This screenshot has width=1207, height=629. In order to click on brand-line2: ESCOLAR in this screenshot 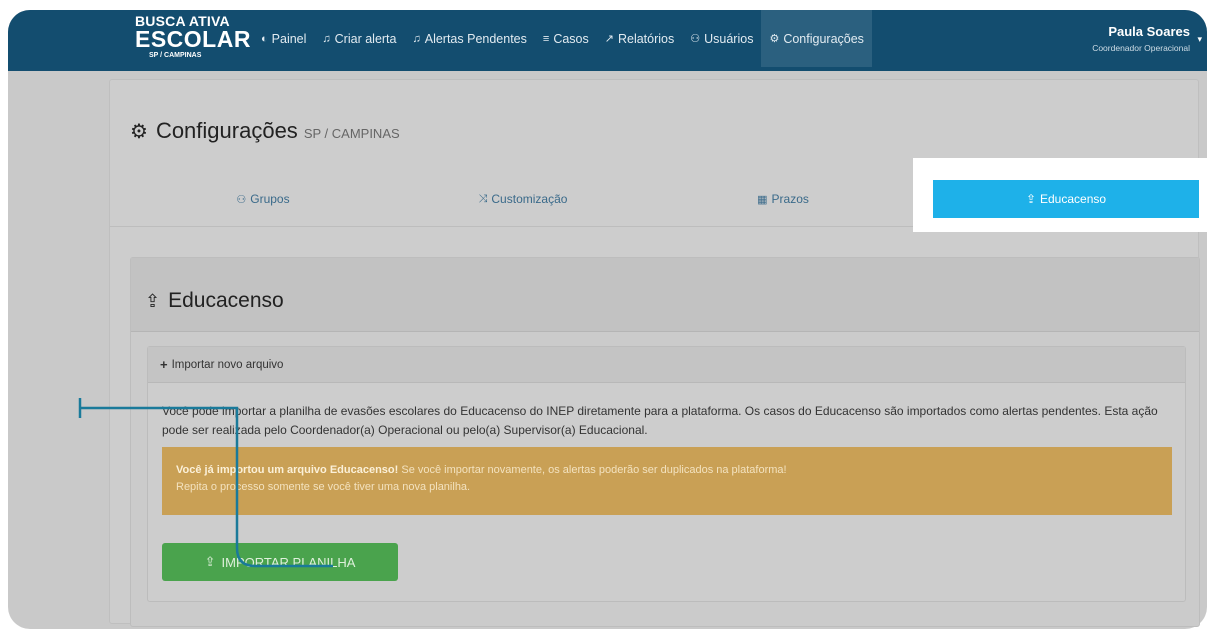, I will do `click(193, 39)`.